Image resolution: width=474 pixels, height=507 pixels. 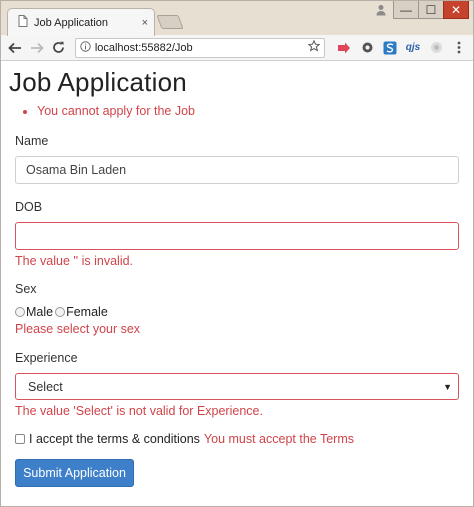 What do you see at coordinates (237, 18) in the screenshot?
I see `tab-strip: Job Application × — ☐ ✕` at bounding box center [237, 18].